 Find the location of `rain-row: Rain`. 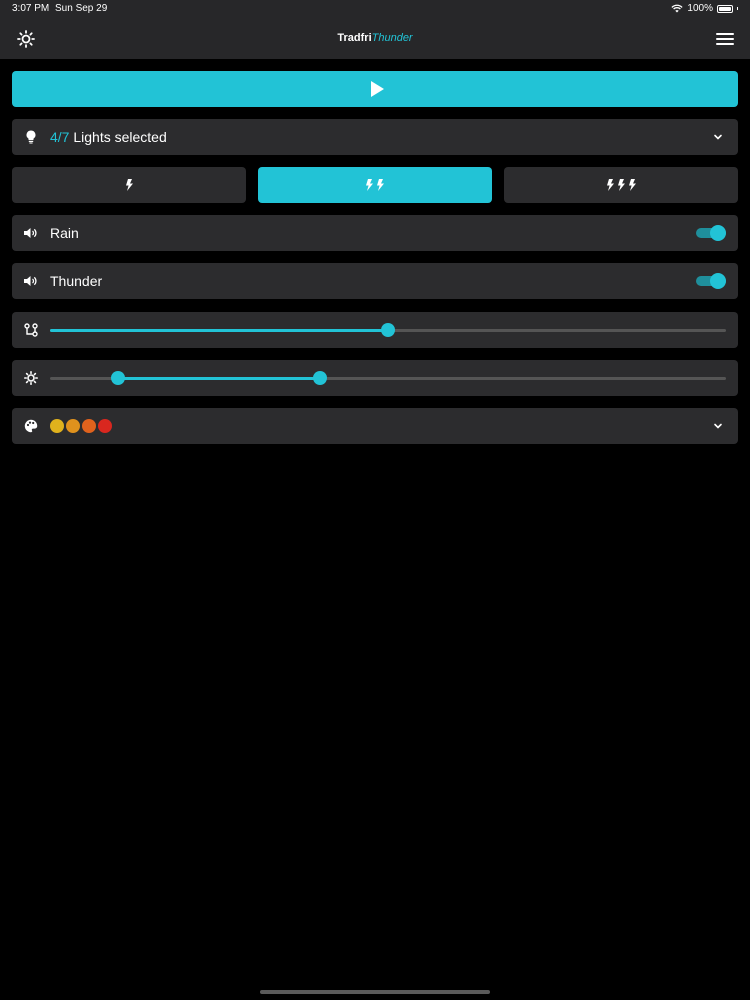

rain-row: Rain is located at coordinates (375, 233).